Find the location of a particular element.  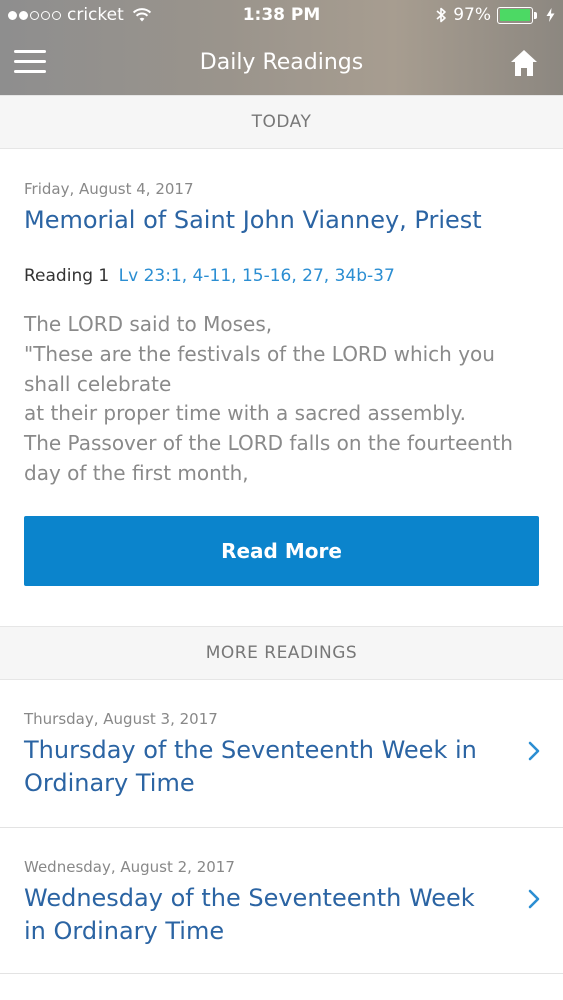

today-title-link: Memorial of Saint John Vianney, Priest is located at coordinates (253, 220).